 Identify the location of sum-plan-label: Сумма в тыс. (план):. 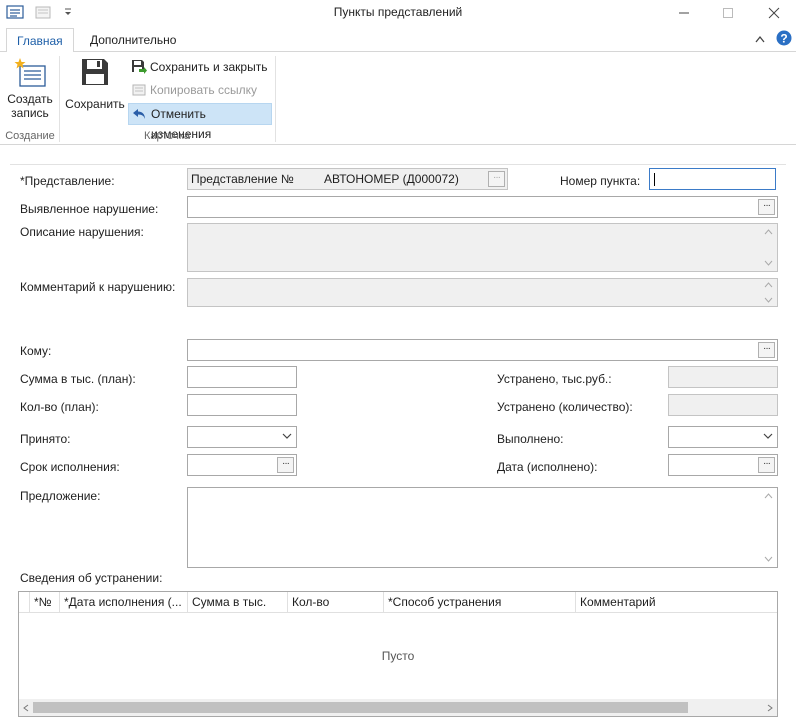
(78, 379).